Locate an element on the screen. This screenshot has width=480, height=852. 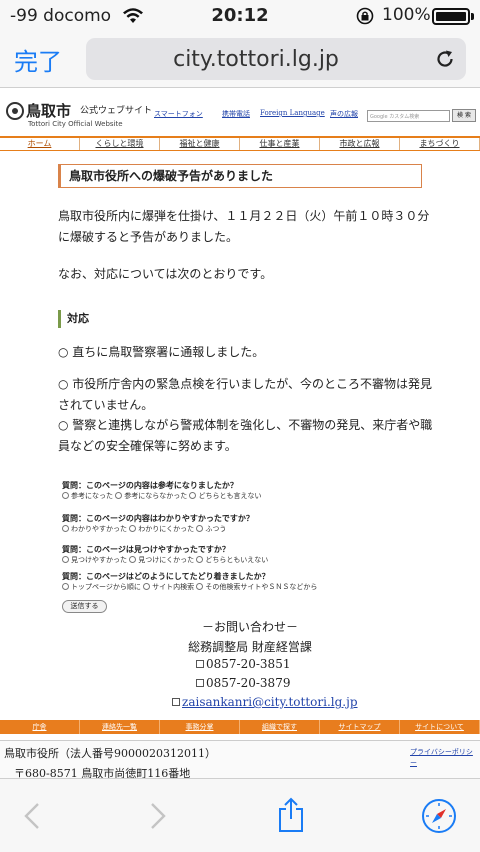
footer-link-sitemap: サイトマップ is located at coordinates (360, 727).